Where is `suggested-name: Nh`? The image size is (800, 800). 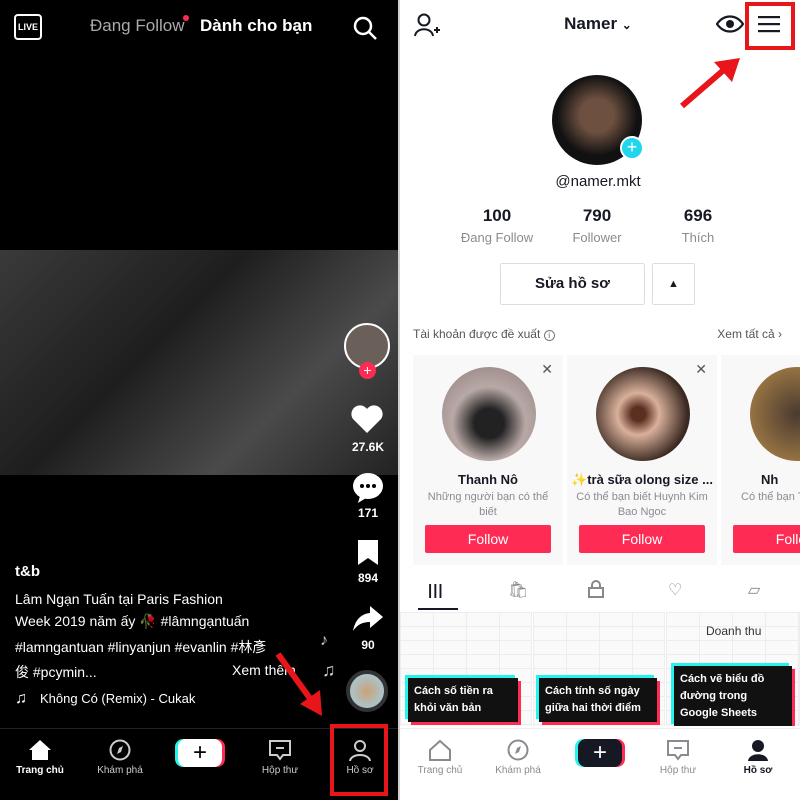
suggested-name: Nh is located at coordinates (780, 479).